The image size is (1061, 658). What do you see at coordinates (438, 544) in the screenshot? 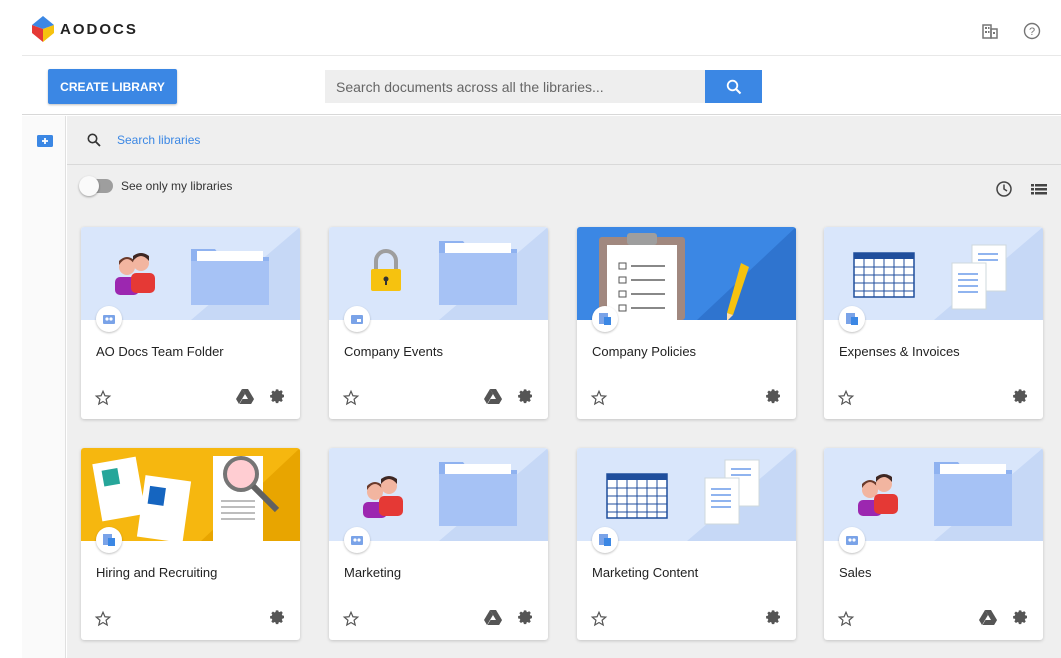
I see `library-card: Marketing` at bounding box center [438, 544].